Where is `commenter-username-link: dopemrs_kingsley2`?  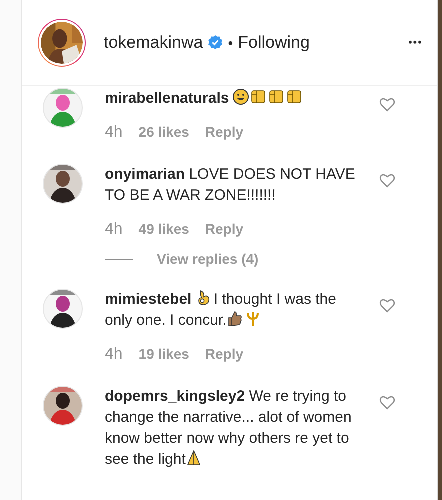 commenter-username-link: dopemrs_kingsley2 is located at coordinates (175, 396).